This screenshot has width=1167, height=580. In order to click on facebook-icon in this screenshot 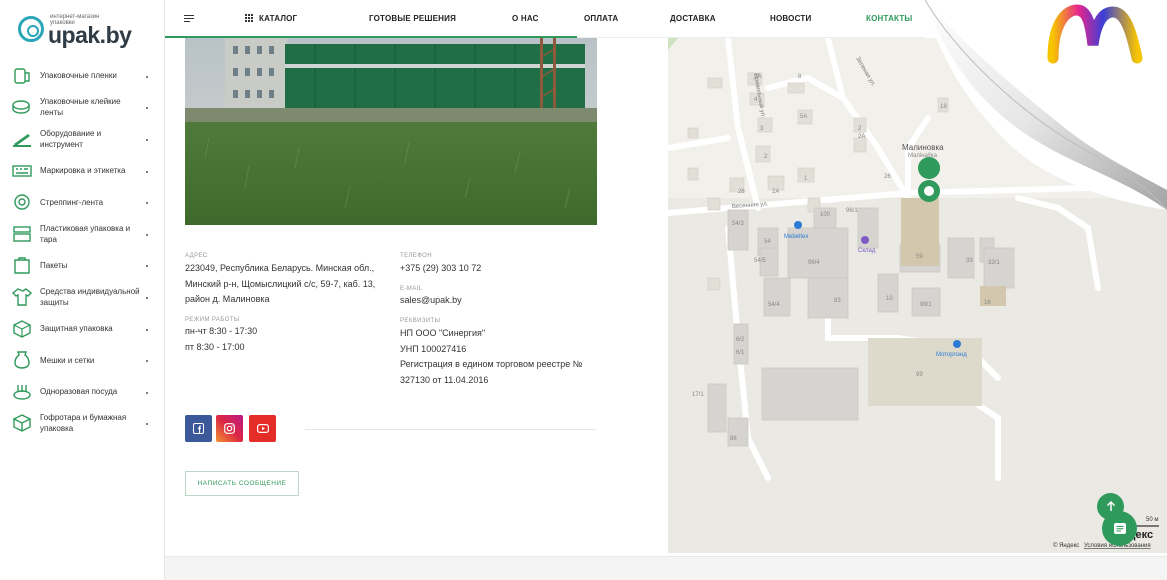, I will do `click(198, 428)`.